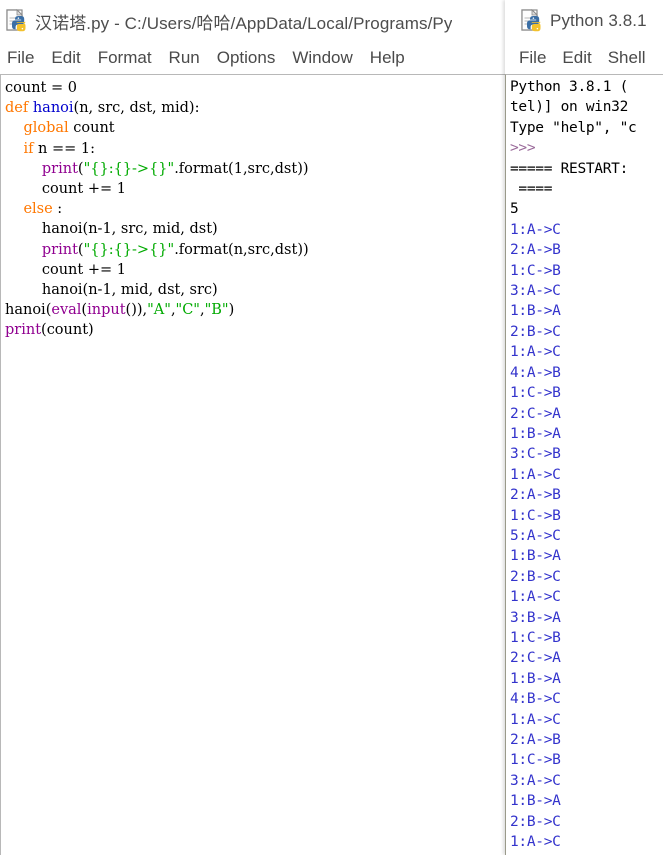 This screenshot has height=855, width=663. I want to click on shell-line: Python 3.8.1 (, so click(569, 87).